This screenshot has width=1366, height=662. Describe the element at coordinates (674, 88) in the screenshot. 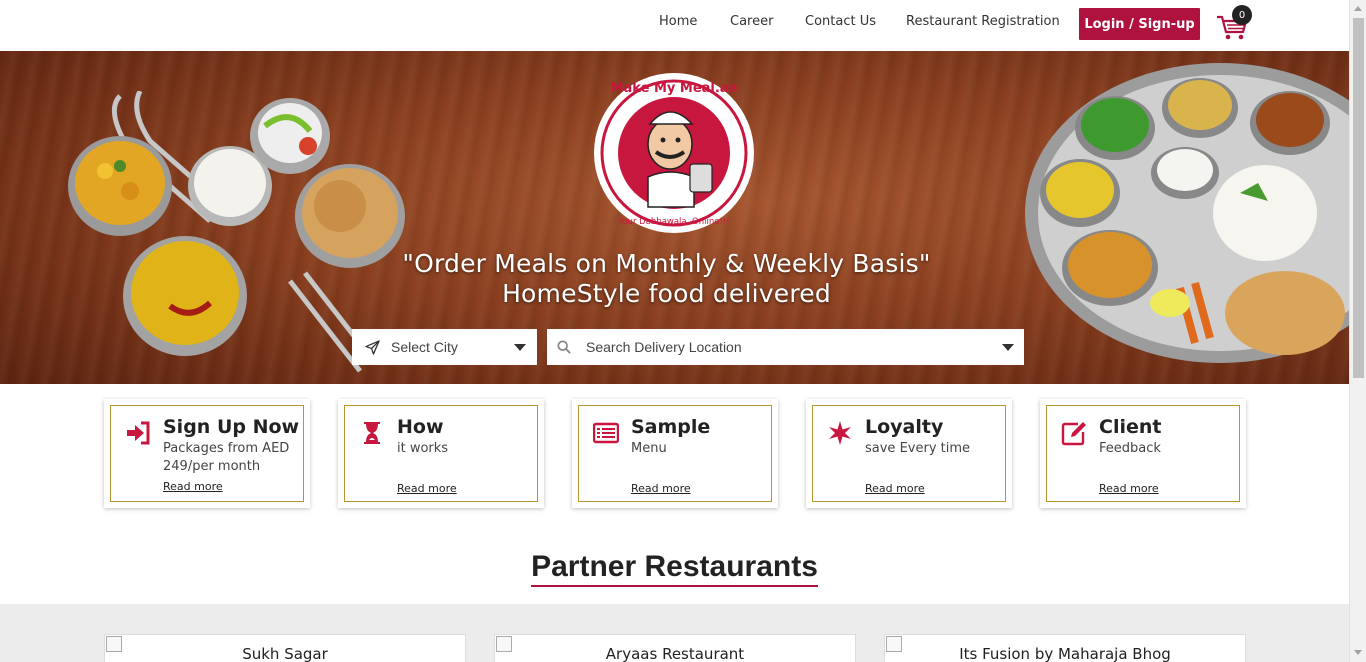

I see `logo-title-text: Make My Meal.ae` at that location.